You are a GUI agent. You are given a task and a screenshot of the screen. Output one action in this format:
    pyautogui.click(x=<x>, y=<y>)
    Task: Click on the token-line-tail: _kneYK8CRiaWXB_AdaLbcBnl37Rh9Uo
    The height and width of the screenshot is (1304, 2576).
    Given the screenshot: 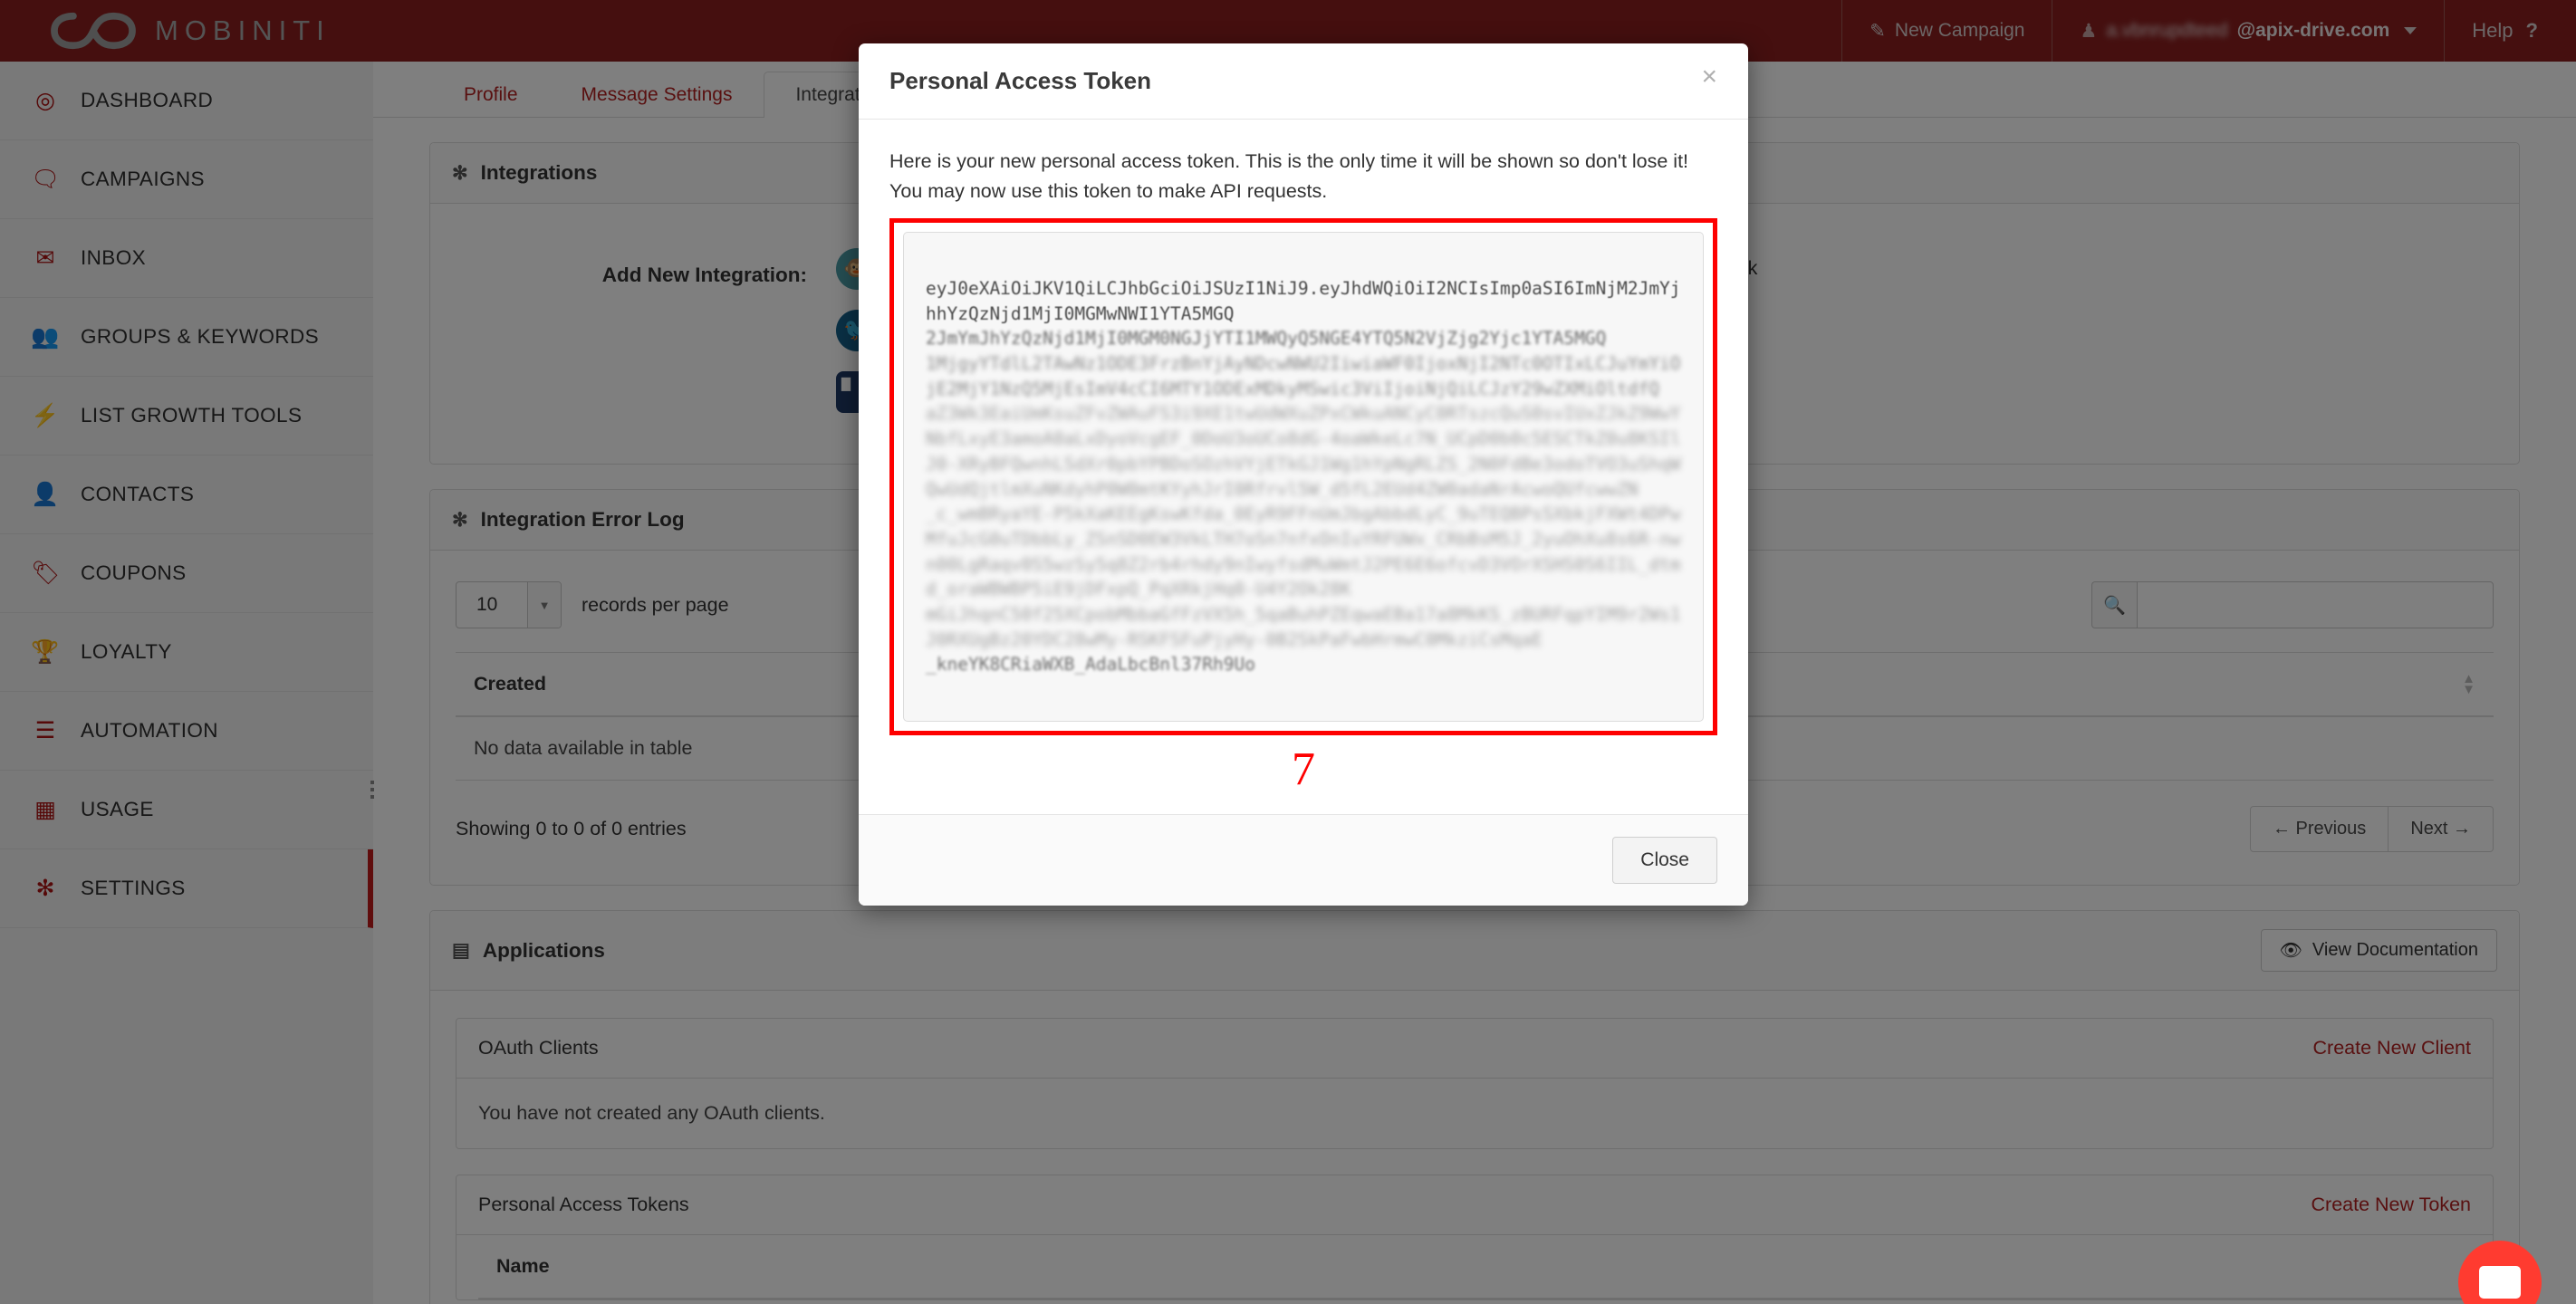 What is the action you would take?
    pyautogui.click(x=1090, y=665)
    